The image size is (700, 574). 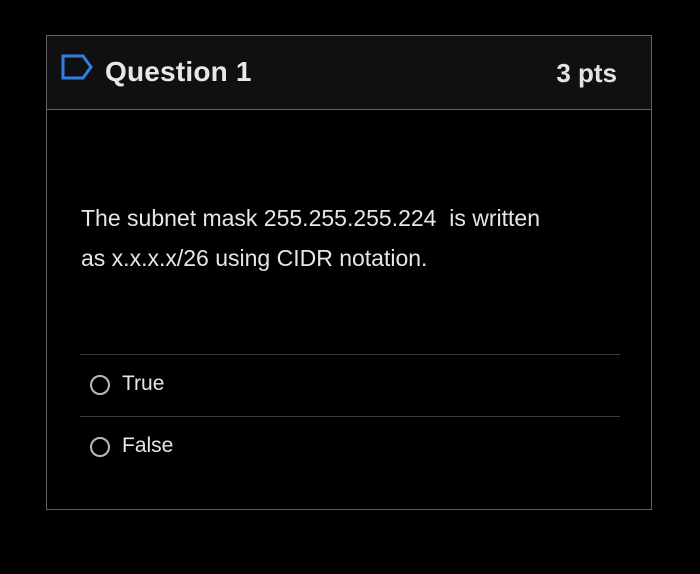 I want to click on question-points: 3 pts, so click(x=586, y=73).